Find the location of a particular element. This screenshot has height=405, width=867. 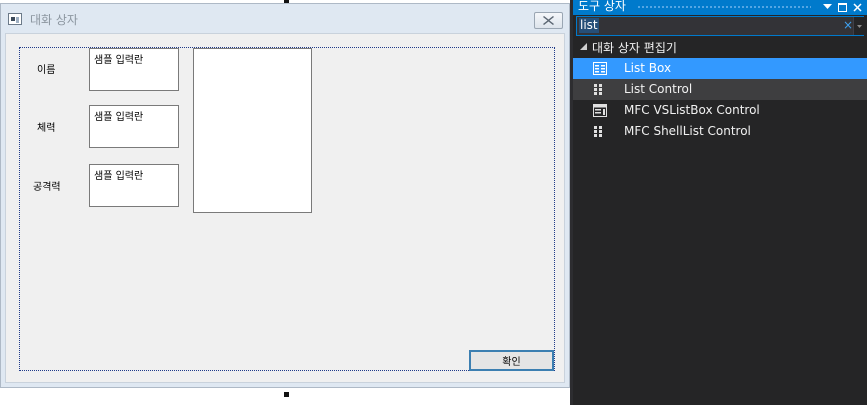

label-attack: 공격력 is located at coordinates (47, 185).